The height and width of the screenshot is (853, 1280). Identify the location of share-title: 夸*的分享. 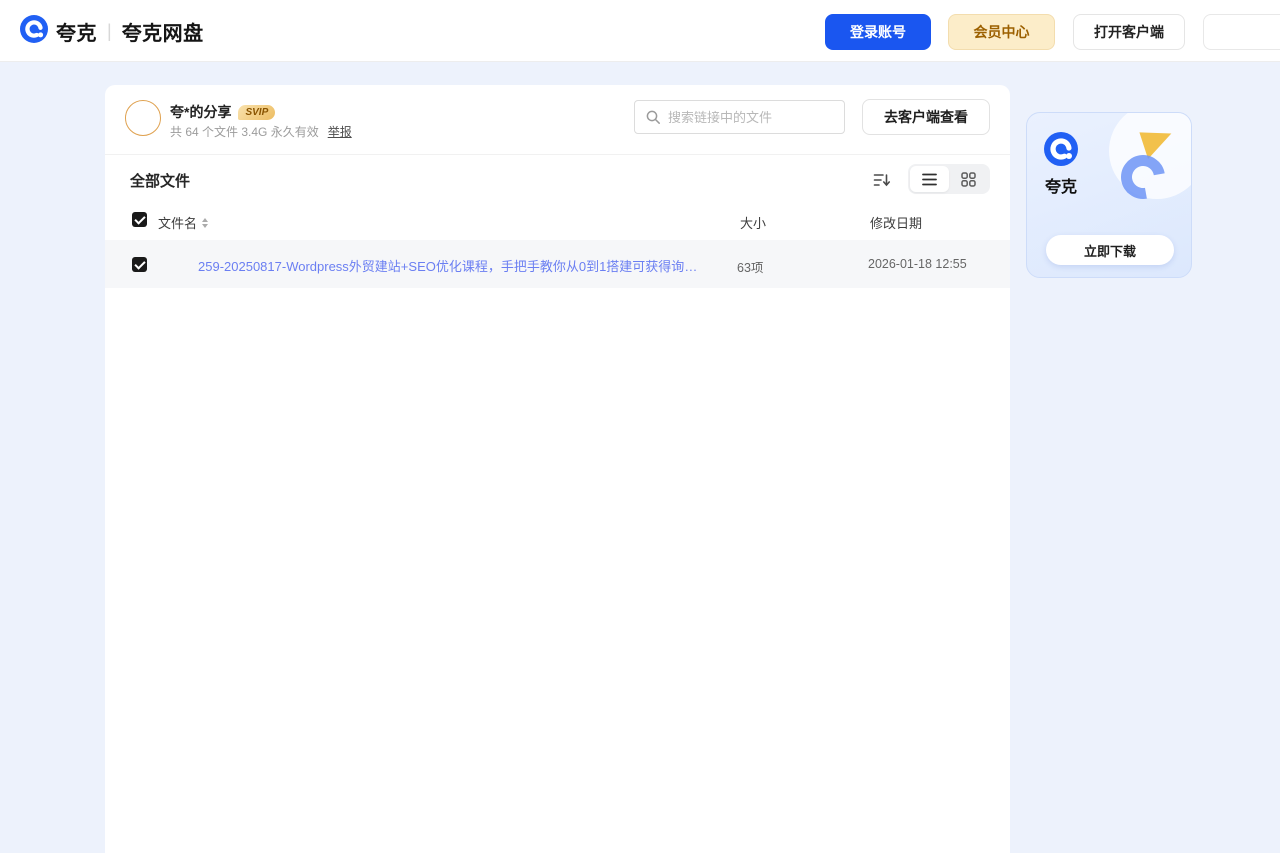
(201, 112).